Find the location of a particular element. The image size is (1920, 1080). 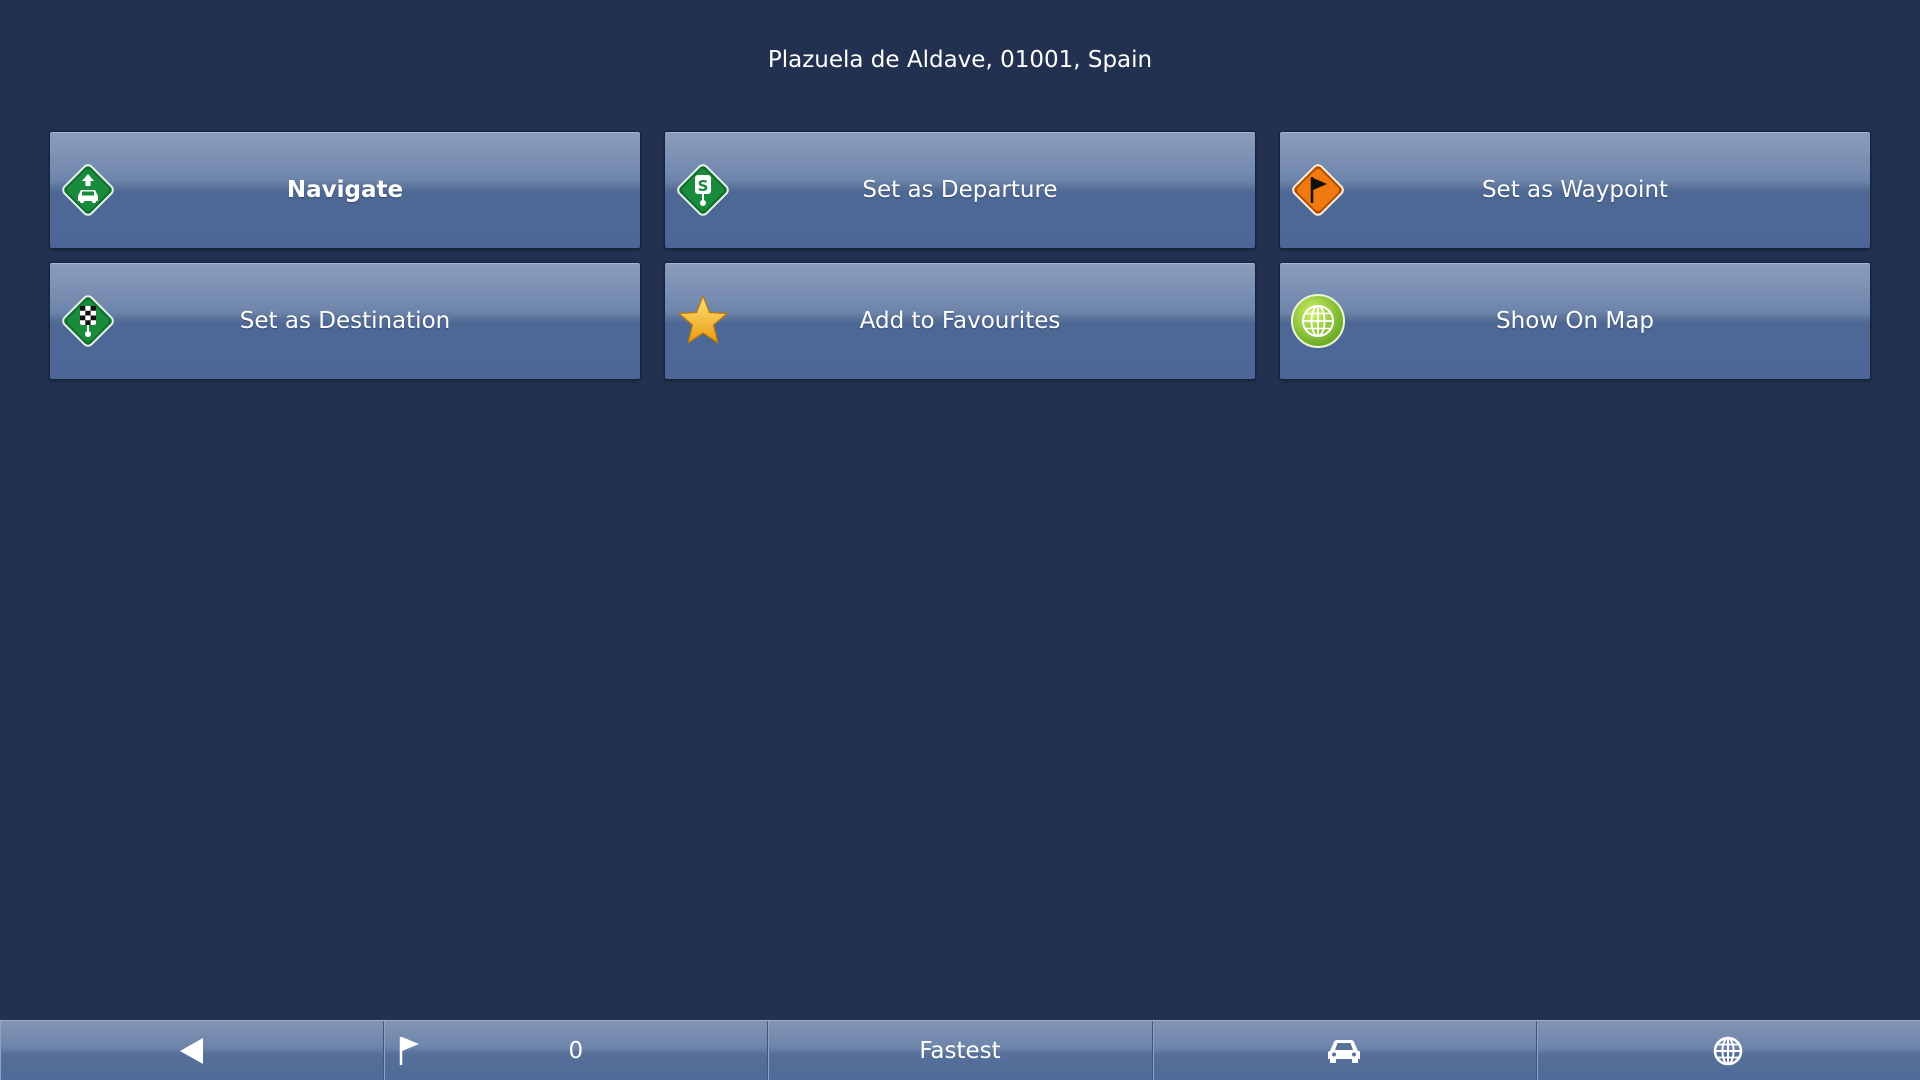

waypoints-button: 0 is located at coordinates (576, 1050).